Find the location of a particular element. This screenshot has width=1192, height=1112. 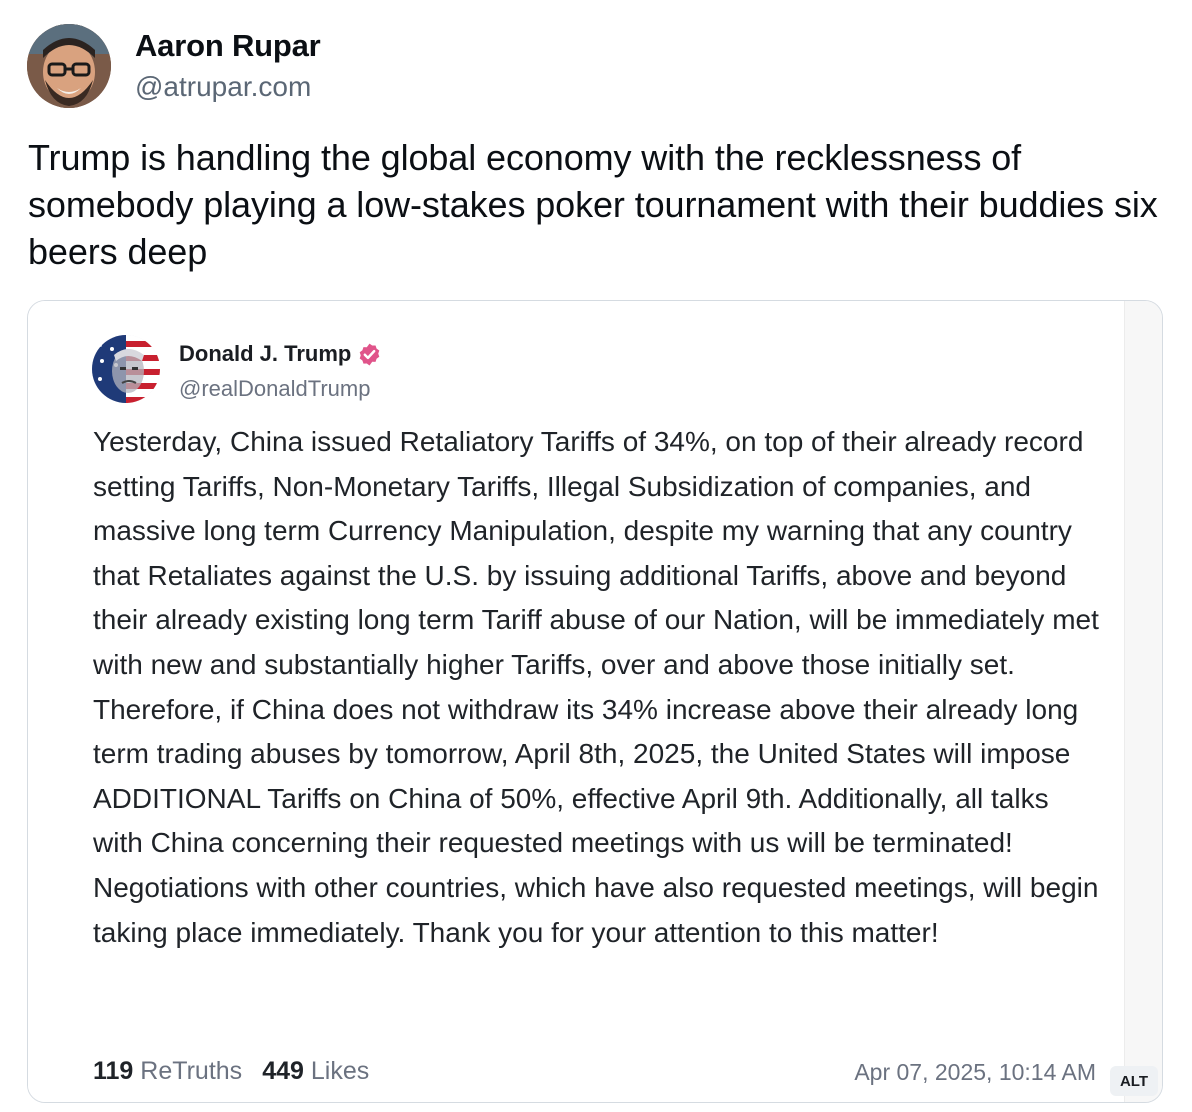

trump-avatar is located at coordinates (126, 369).